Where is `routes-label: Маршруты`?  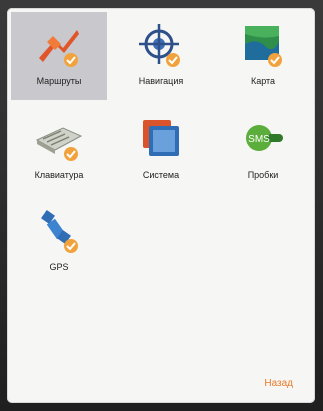 routes-label: Маршруты is located at coordinates (59, 81).